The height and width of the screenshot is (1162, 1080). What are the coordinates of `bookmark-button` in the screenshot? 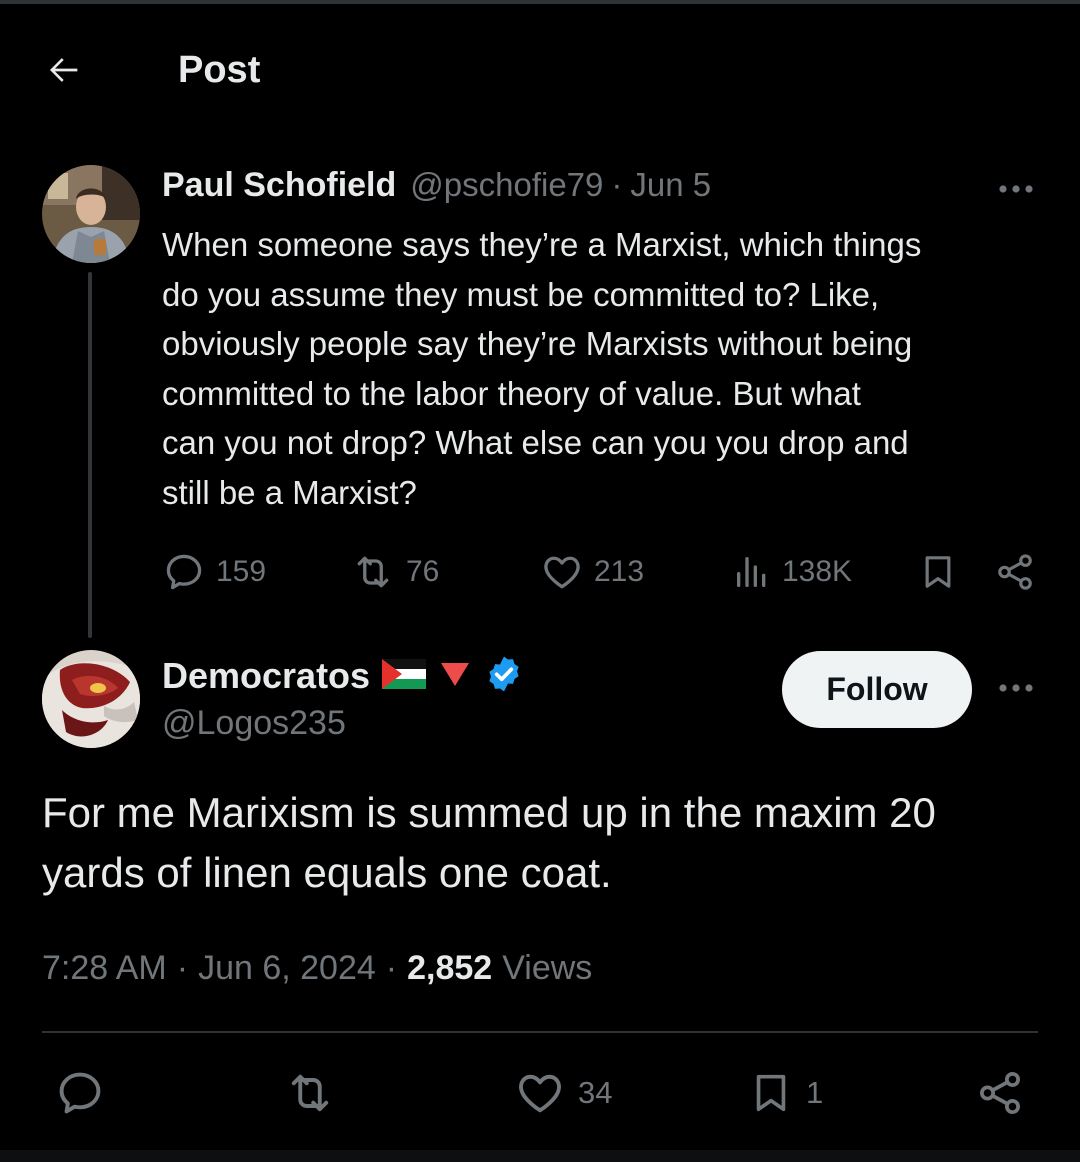 It's located at (938, 572).